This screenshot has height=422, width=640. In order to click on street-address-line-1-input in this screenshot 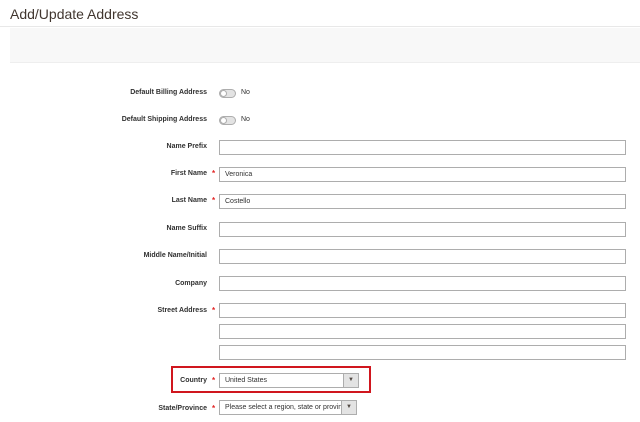, I will do `click(422, 310)`.